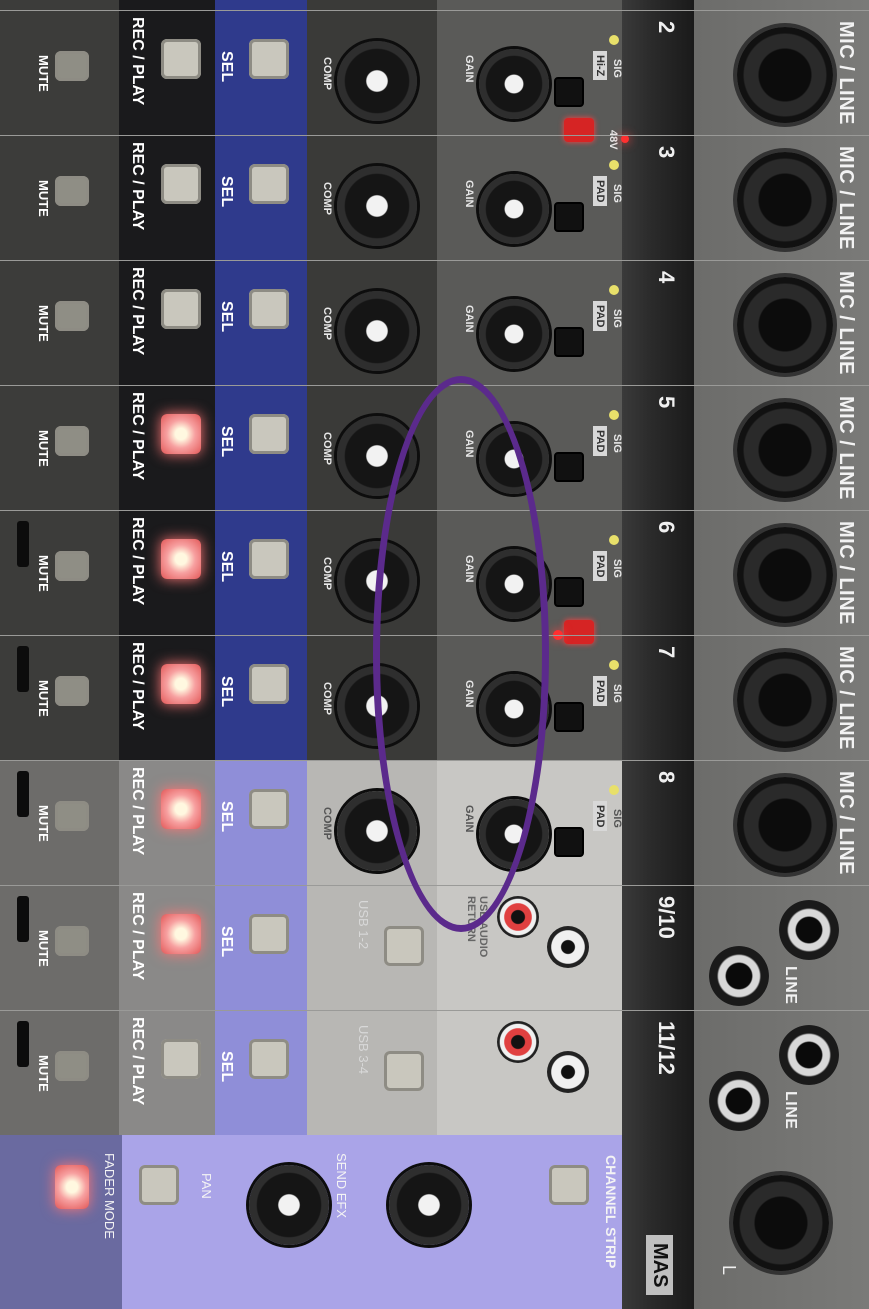  I want to click on master-sel-button, so click(159, 1185).